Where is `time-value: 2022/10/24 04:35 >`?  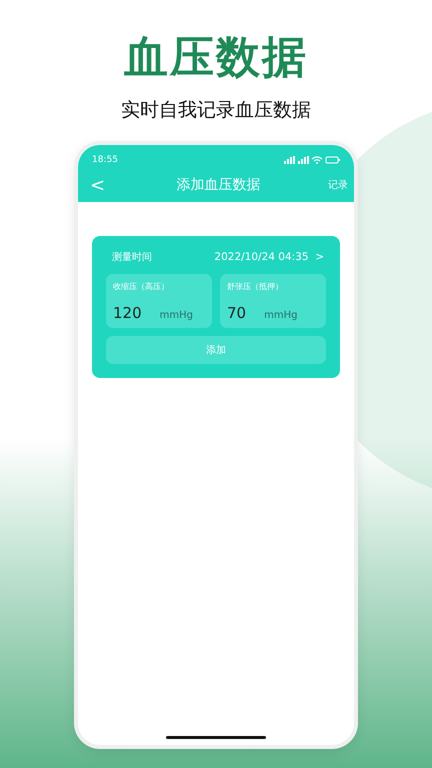
time-value: 2022/10/24 04:35 > is located at coordinates (269, 257).